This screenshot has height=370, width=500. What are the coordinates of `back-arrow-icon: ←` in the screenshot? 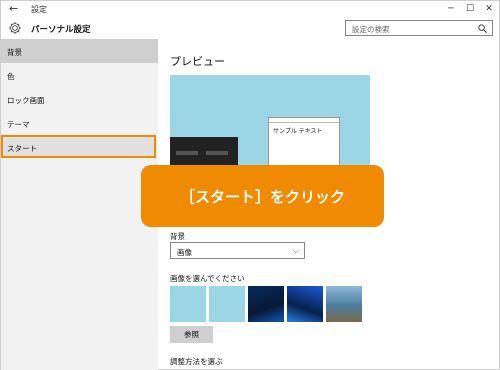 It's located at (13, 8).